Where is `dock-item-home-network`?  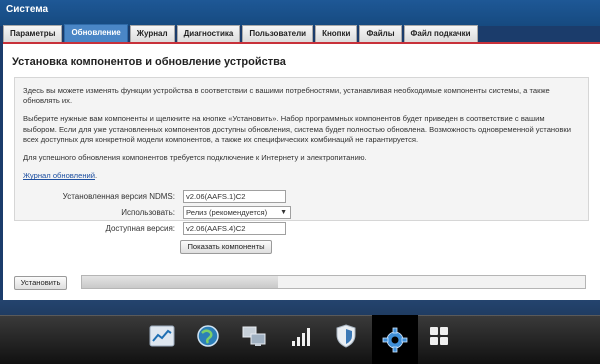
dock-item-home-network is located at coordinates (254, 336).